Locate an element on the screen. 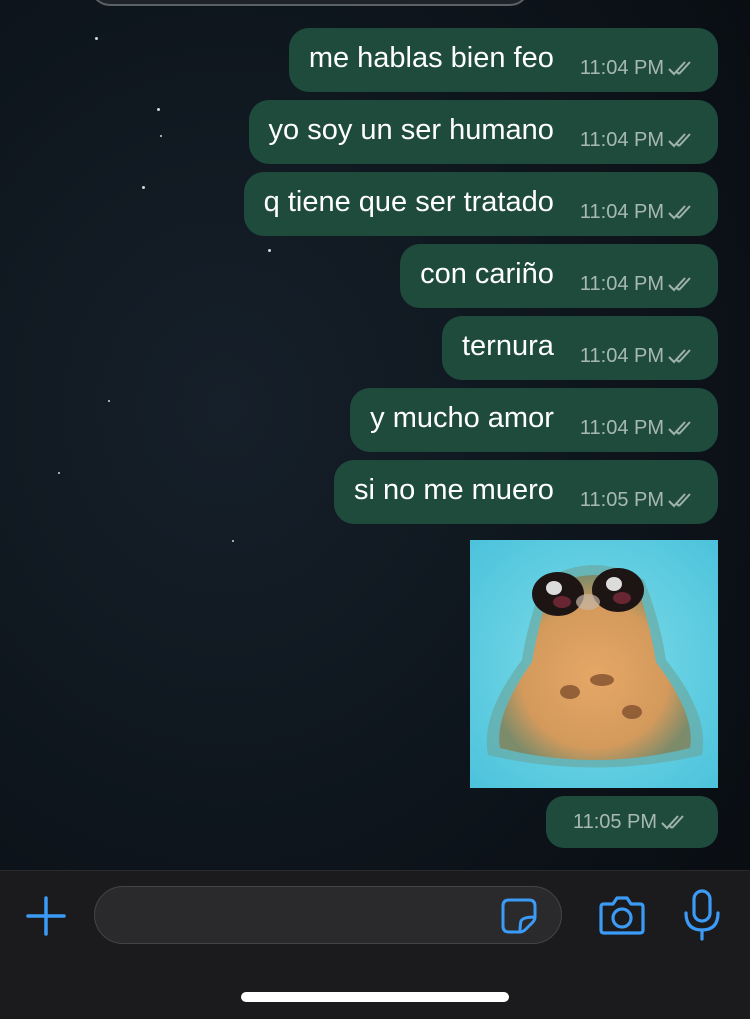 The height and width of the screenshot is (1019, 750). message-bubble: si no me muero 11:05 PM is located at coordinates (526, 492).